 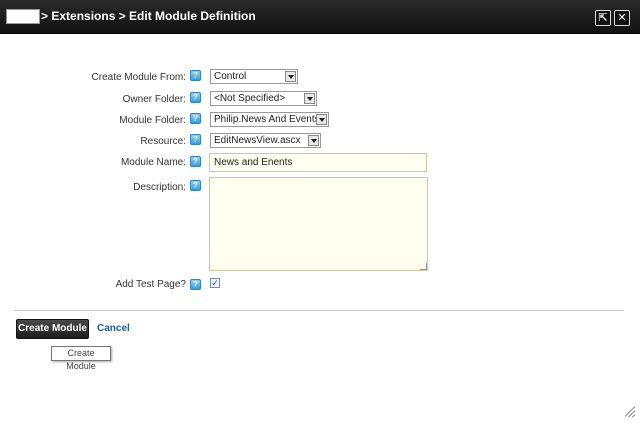 I want to click on module-folder-select: Philip.News And Events, so click(x=269, y=119).